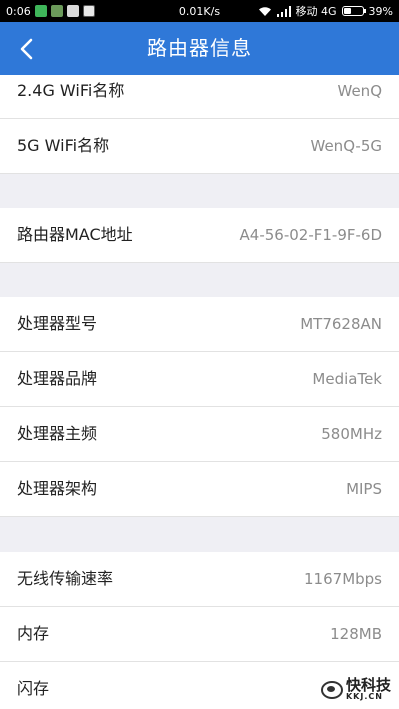  I want to click on info-value: MediaTek, so click(347, 379).